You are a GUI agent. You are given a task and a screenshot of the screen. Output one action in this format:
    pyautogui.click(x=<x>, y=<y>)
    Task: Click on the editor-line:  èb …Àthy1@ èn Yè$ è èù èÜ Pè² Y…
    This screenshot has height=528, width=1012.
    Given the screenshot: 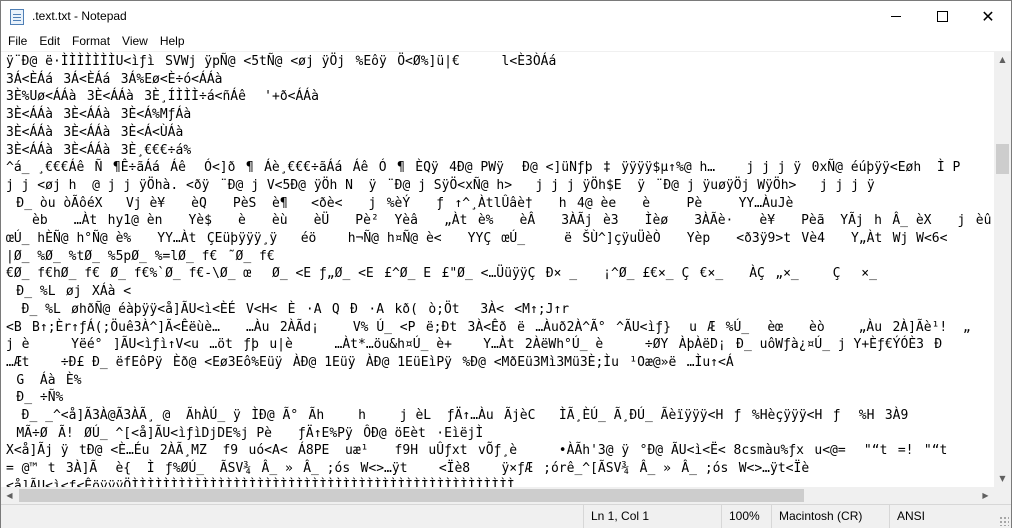 What is the action you would take?
    pyautogui.click(x=498, y=220)
    